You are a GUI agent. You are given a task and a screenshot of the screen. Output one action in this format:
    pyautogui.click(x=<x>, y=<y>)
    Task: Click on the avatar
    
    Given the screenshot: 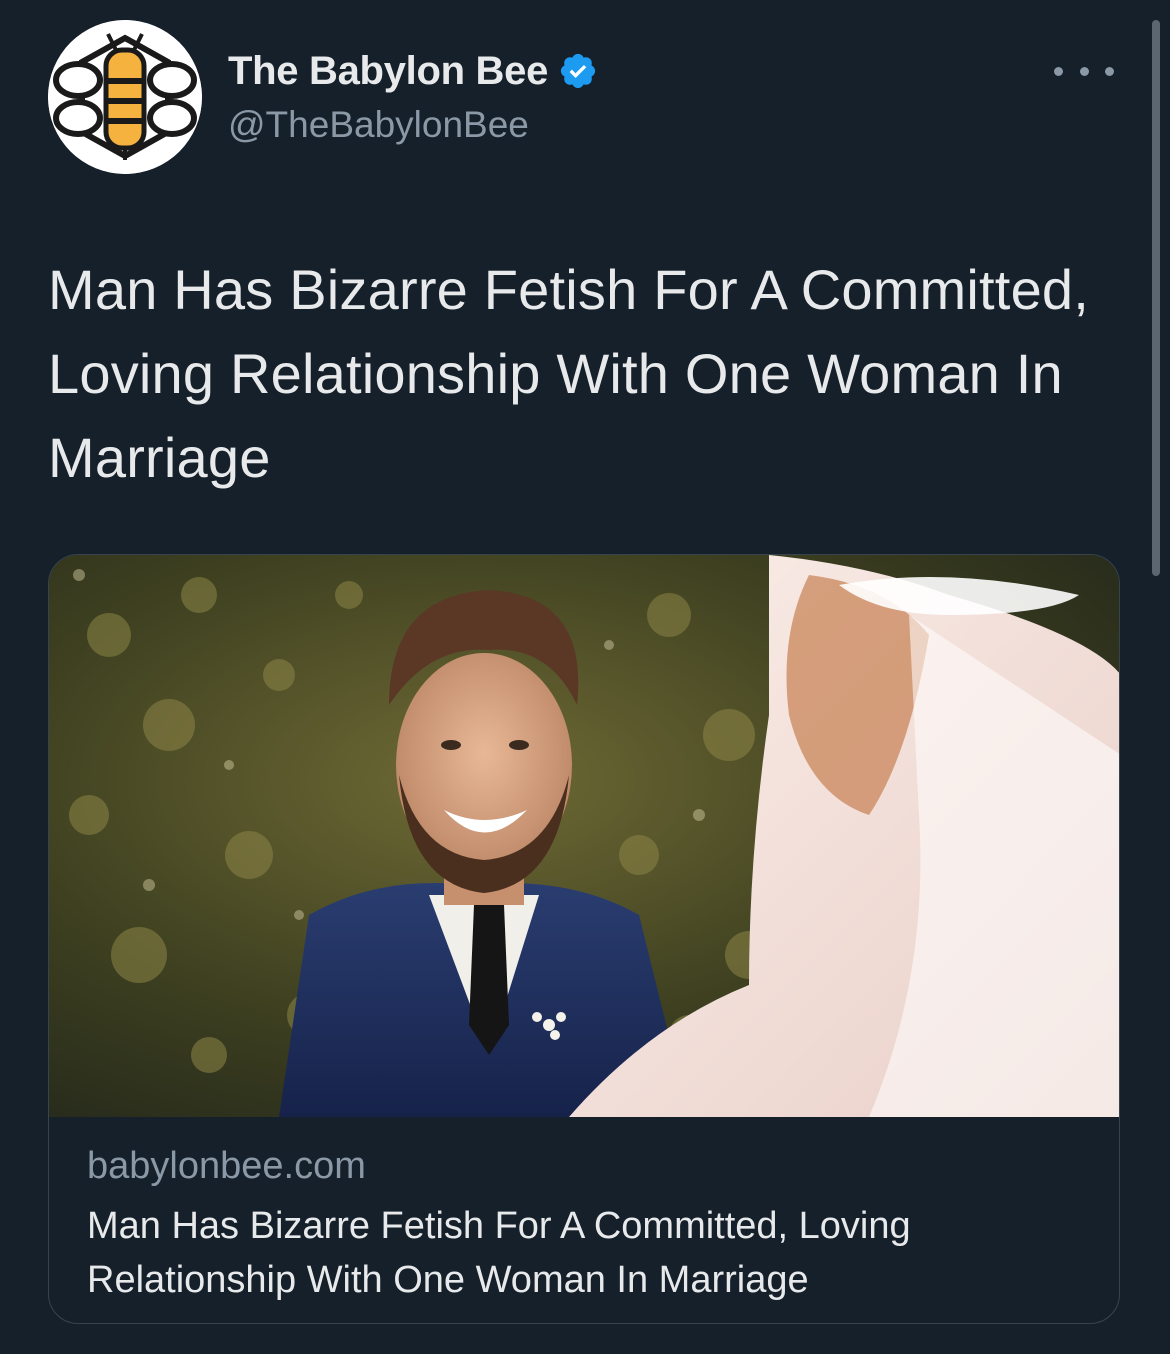 What is the action you would take?
    pyautogui.click(x=125, y=97)
    